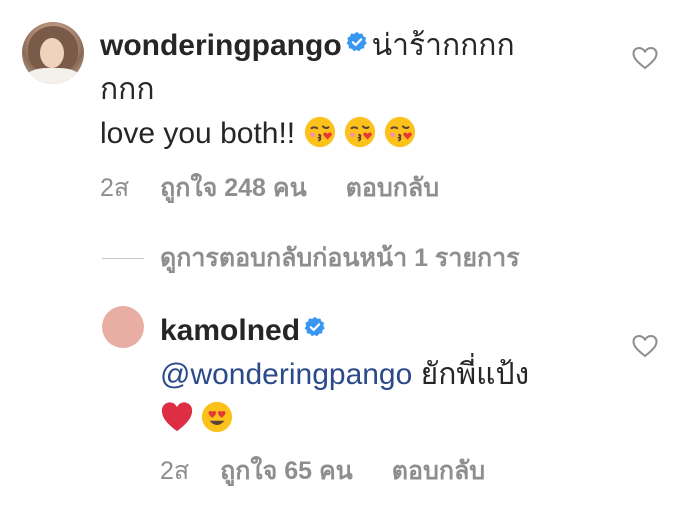  What do you see at coordinates (233, 188) in the screenshot?
I see `comment-likes-count: ถูกใจ 248 คน` at bounding box center [233, 188].